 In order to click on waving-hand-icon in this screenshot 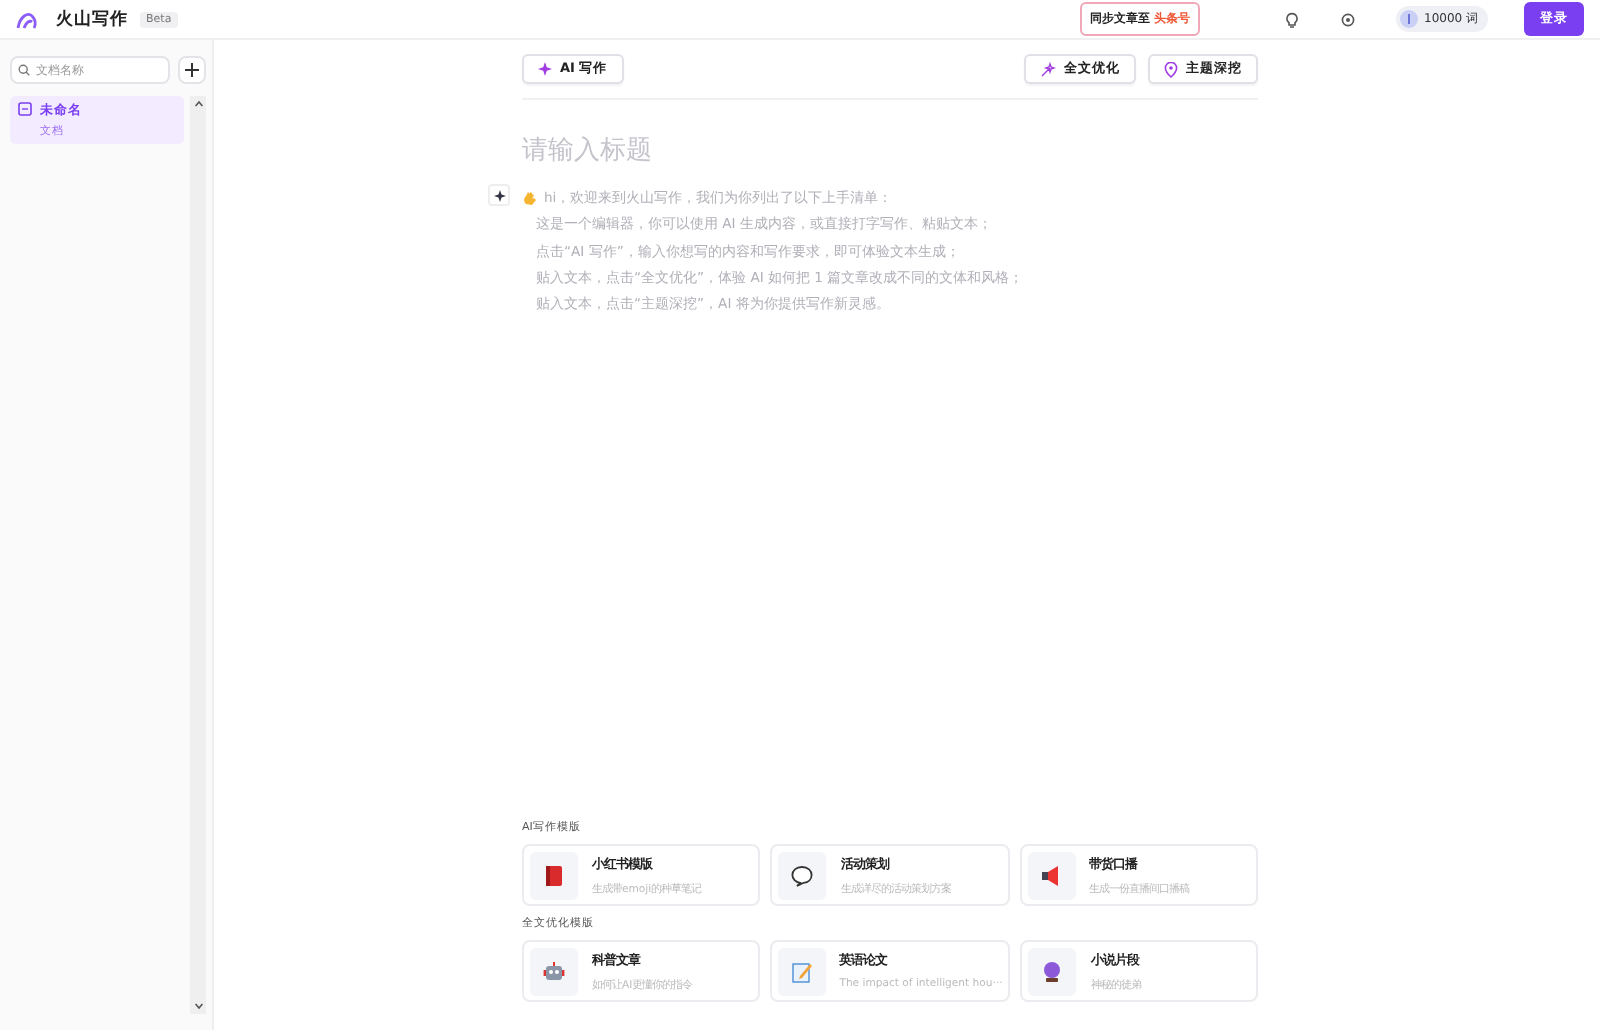, I will do `click(530, 198)`.